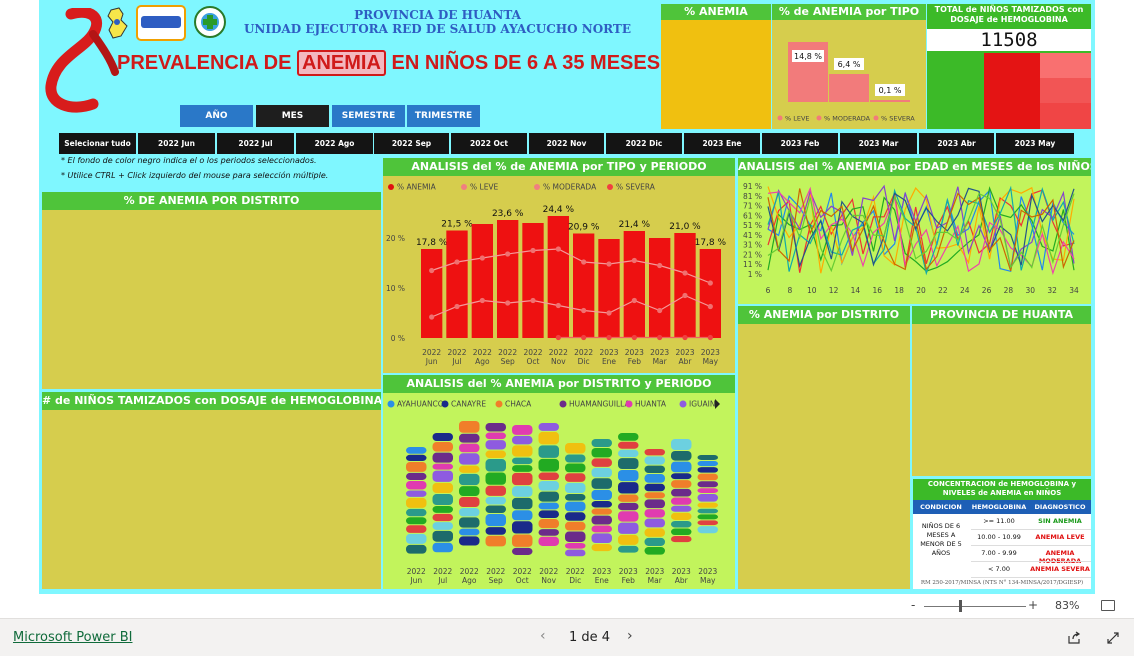 This screenshot has width=1134, height=656. What do you see at coordinates (717, 404) in the screenshot?
I see `legend-next-icon` at bounding box center [717, 404].